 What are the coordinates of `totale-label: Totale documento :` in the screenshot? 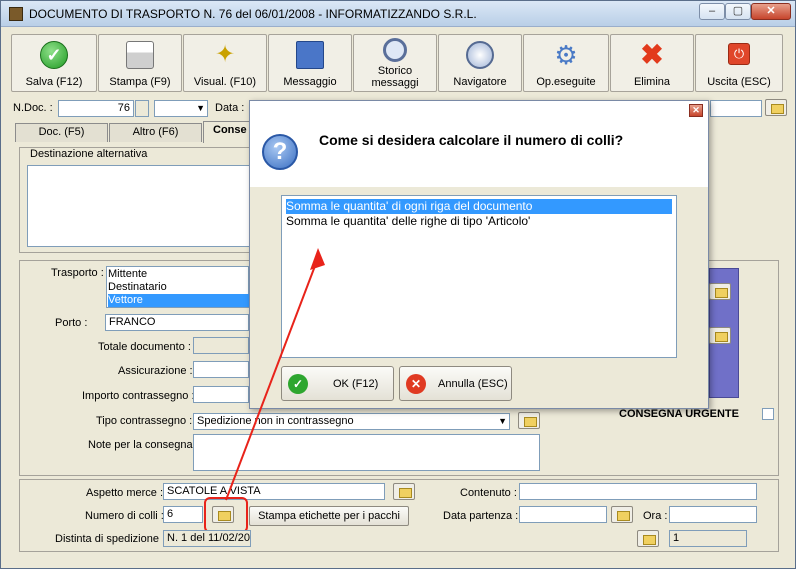 It's located at (144, 347).